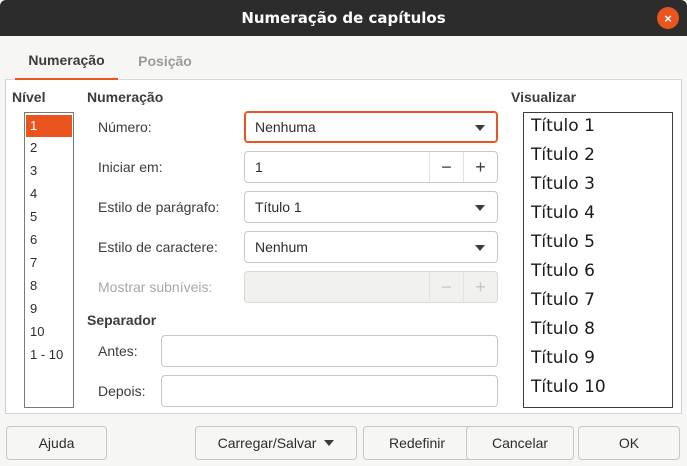  Describe the element at coordinates (49, 217) in the screenshot. I see `level-item: 5` at that location.